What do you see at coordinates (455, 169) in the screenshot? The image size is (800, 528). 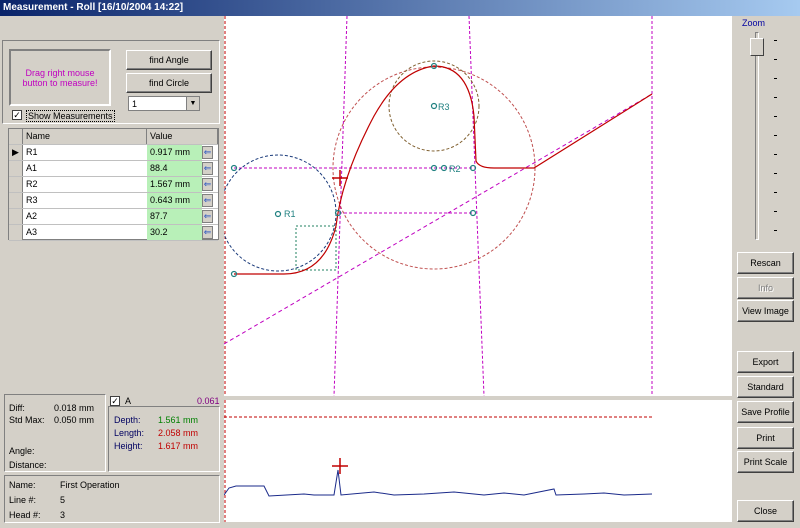 I see `r2-label: R2` at bounding box center [455, 169].